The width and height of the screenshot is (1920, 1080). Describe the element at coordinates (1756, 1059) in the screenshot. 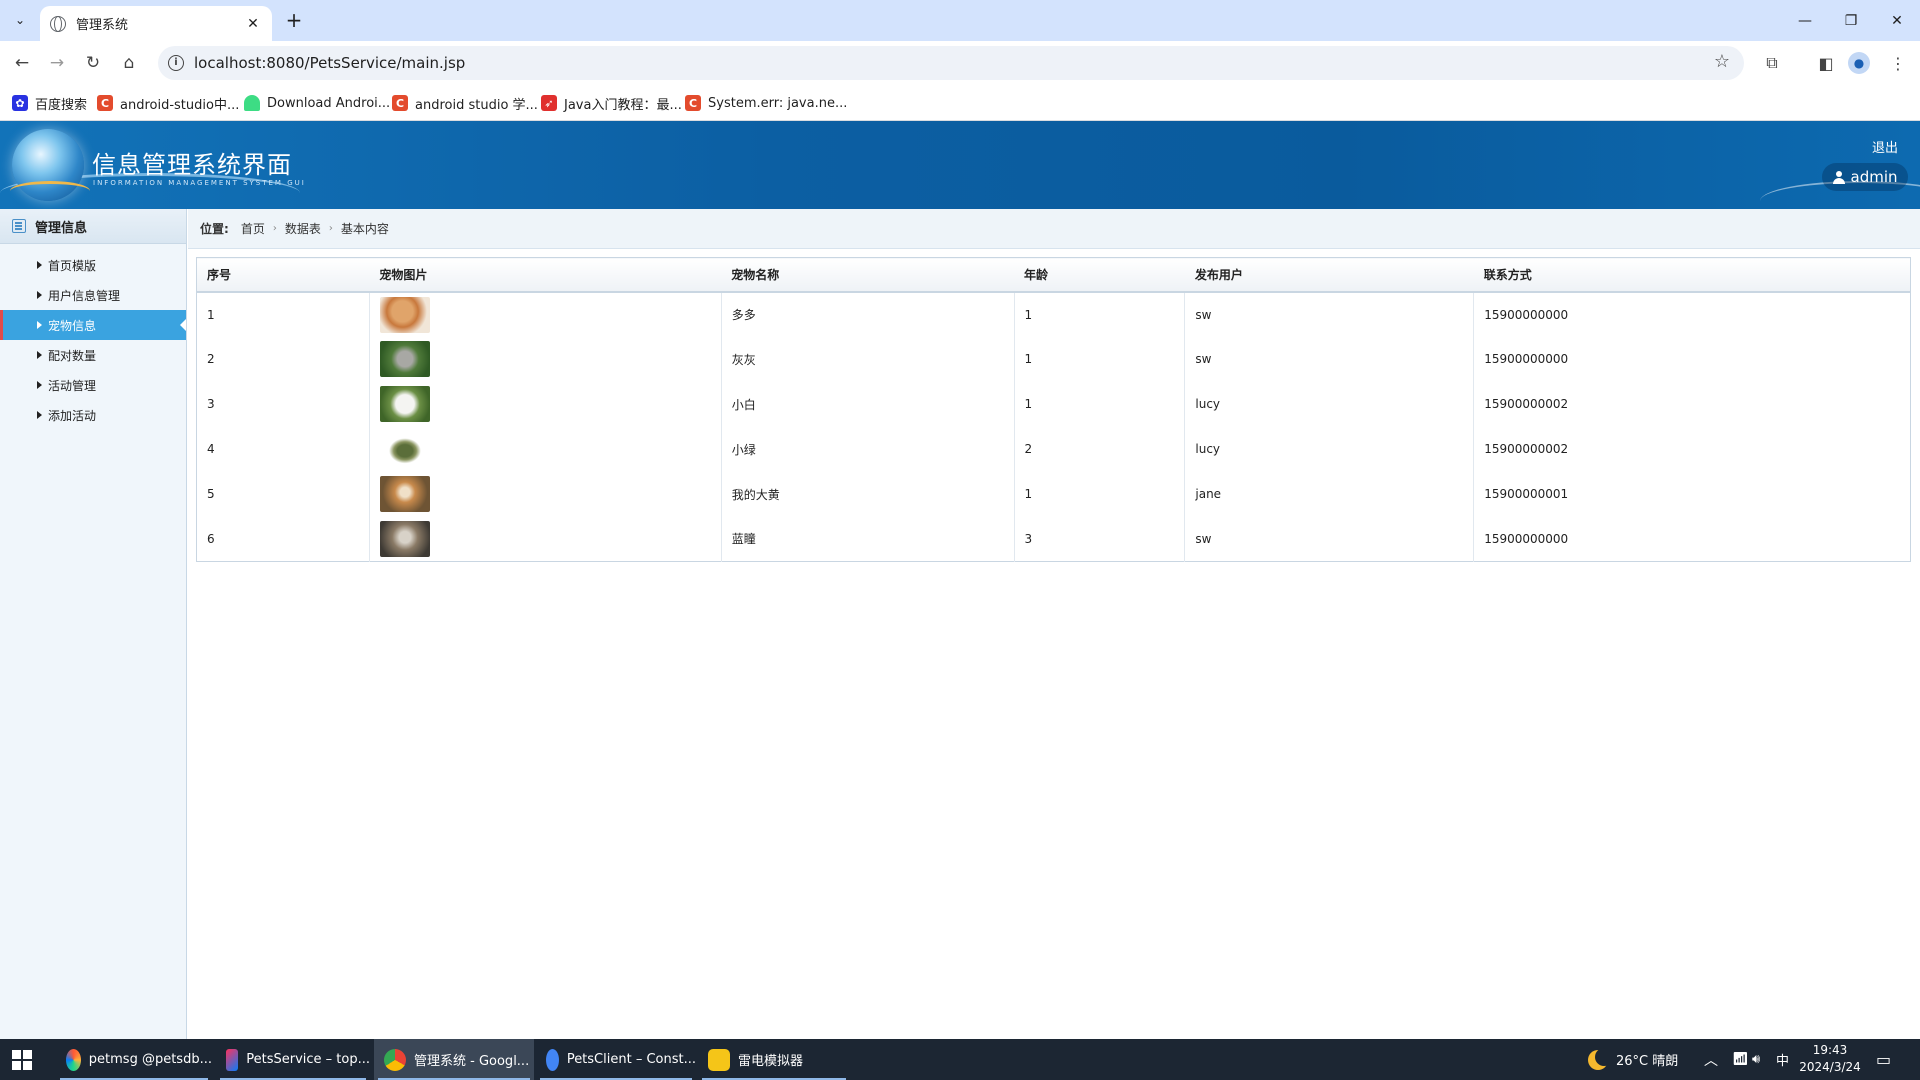

I see `volume-icon: 🔊︎` at that location.